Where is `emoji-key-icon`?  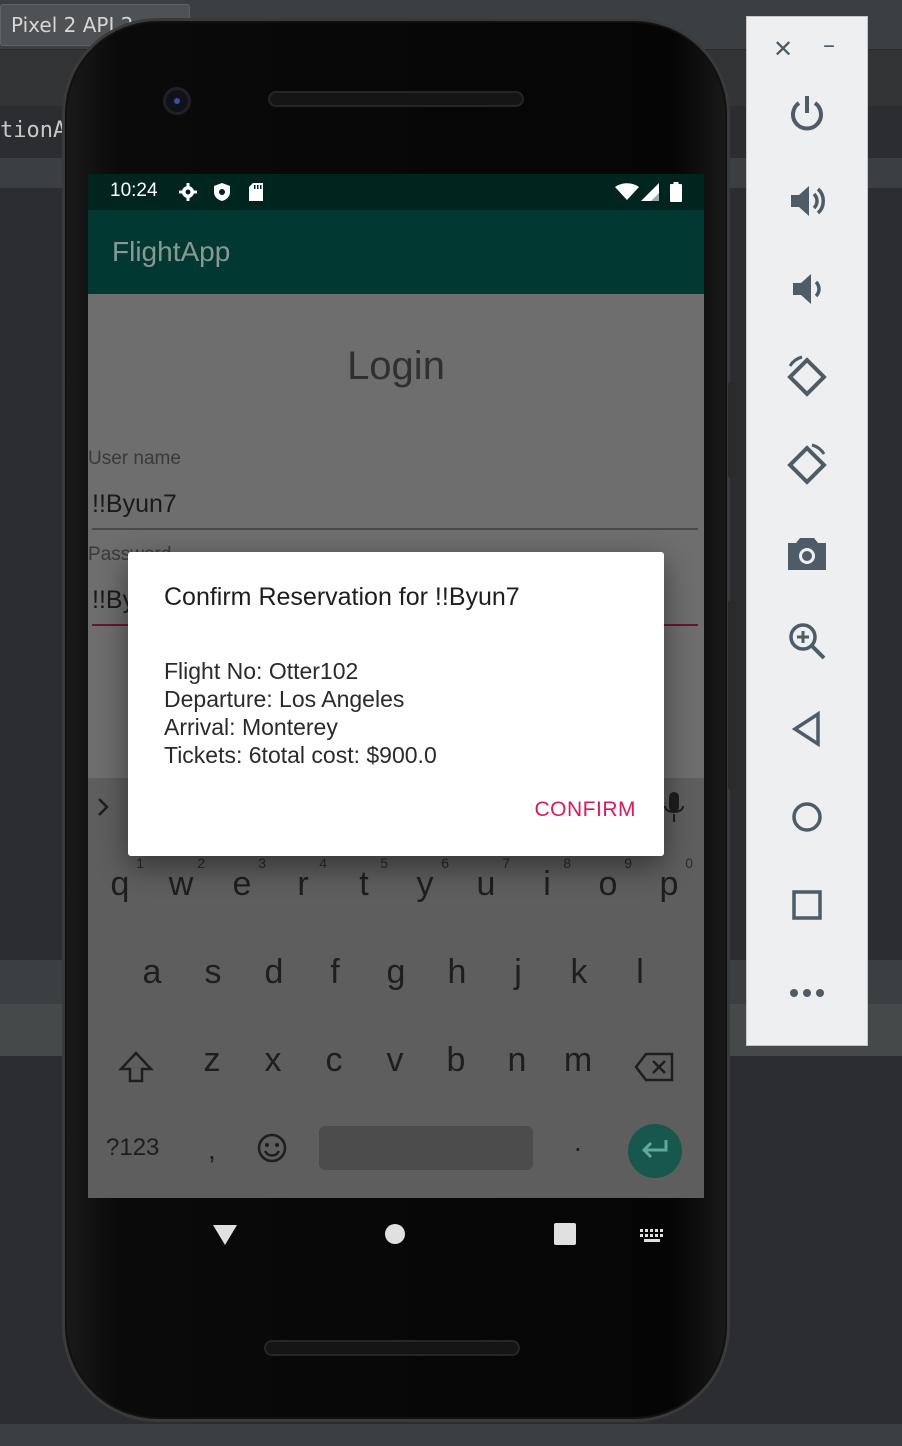 emoji-key-icon is located at coordinates (272, 1150).